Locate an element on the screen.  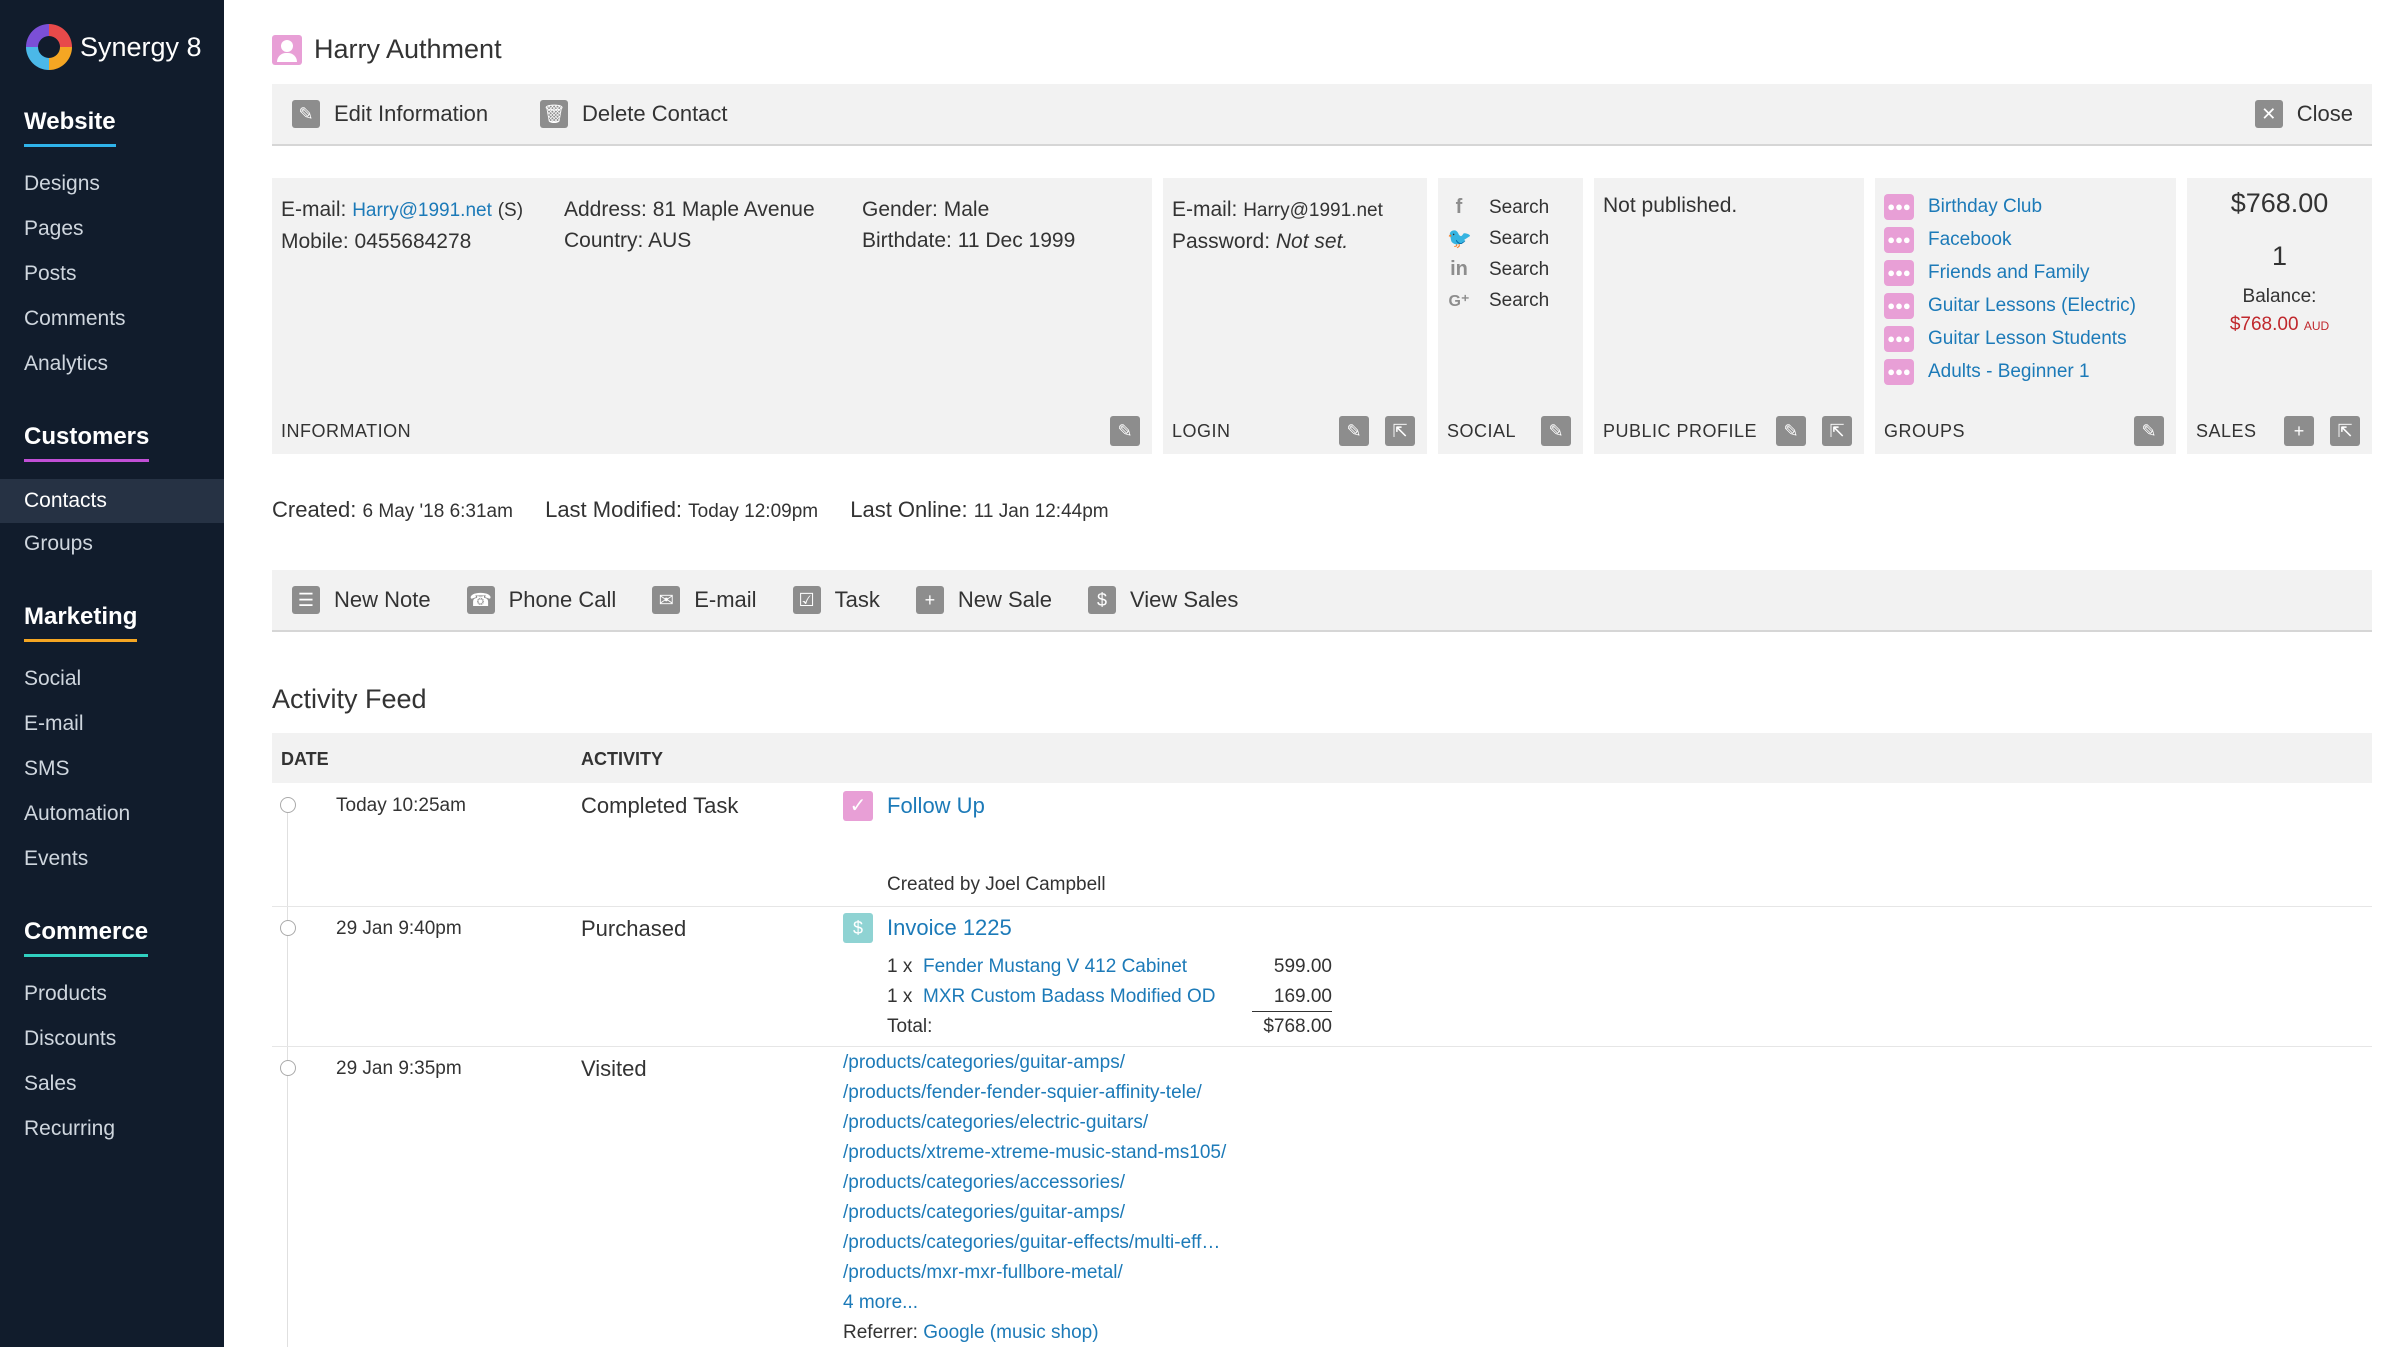
expand-login-icon: ⇱ is located at coordinates (1400, 431).